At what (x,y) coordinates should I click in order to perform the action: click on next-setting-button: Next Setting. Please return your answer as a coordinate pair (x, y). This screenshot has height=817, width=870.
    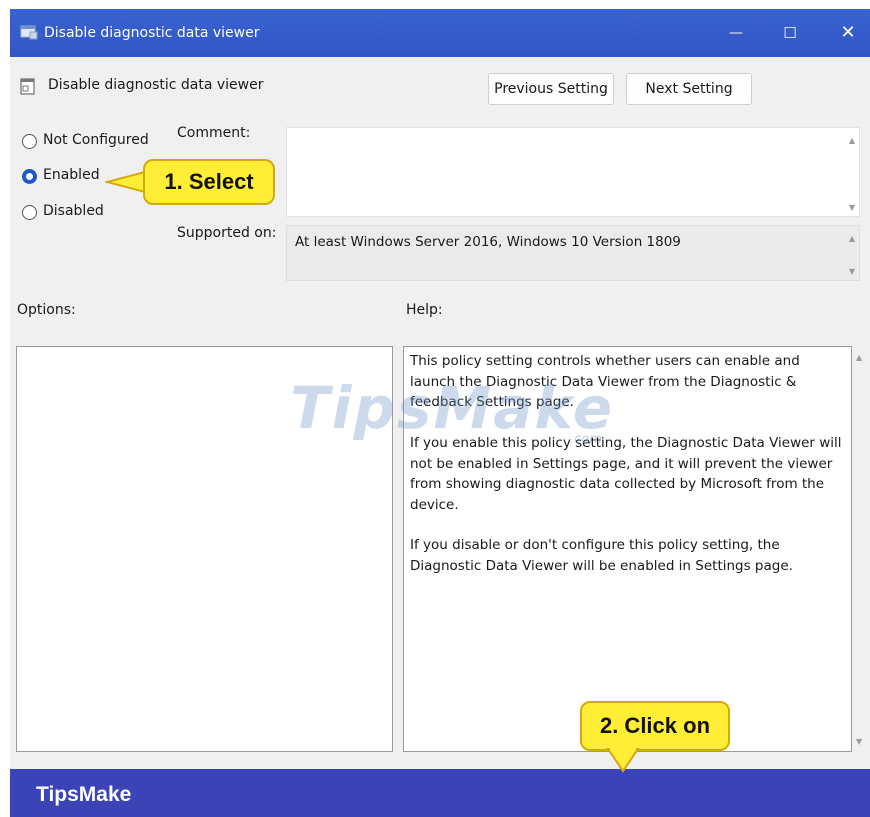
    Looking at the image, I should click on (689, 89).